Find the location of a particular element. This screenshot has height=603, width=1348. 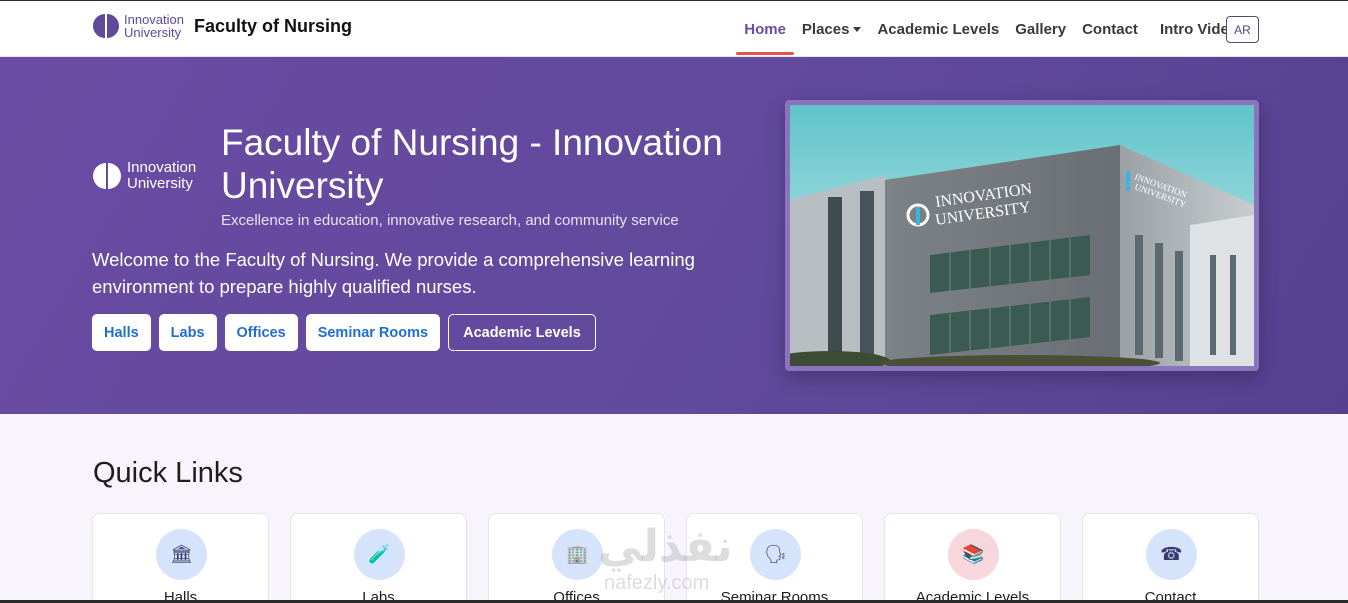

nav-academic-levels: Academic Levels is located at coordinates (938, 29).